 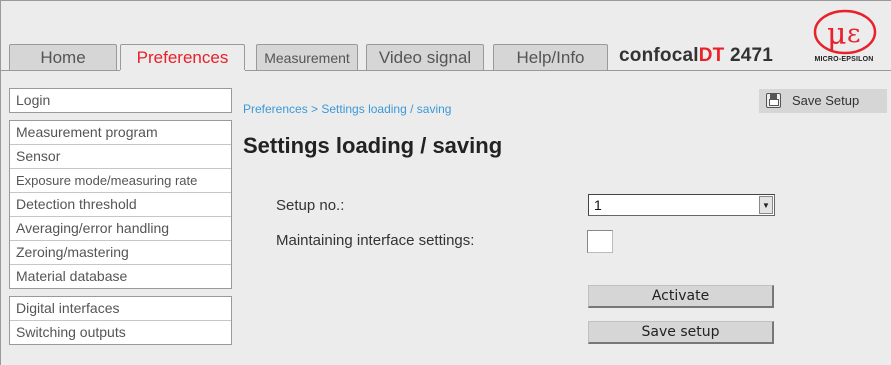 I want to click on sidebar-group-login: Login, so click(x=120, y=100).